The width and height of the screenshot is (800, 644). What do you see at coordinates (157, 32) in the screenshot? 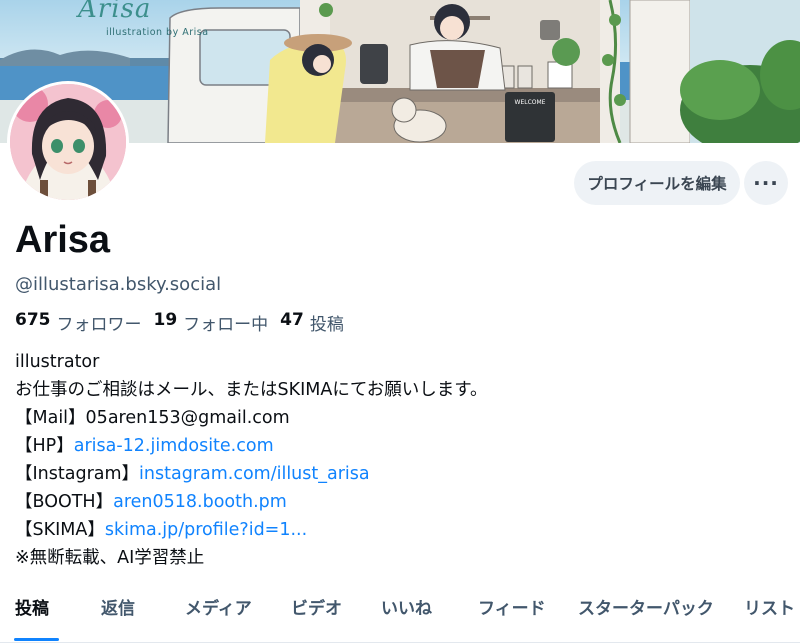
I see `banner-subtitle: illustration by Arisa` at bounding box center [157, 32].